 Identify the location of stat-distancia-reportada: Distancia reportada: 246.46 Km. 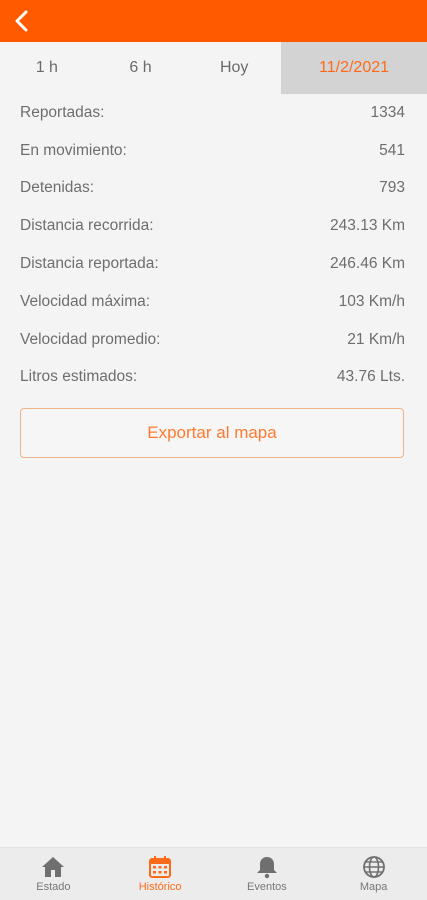
(212, 264).